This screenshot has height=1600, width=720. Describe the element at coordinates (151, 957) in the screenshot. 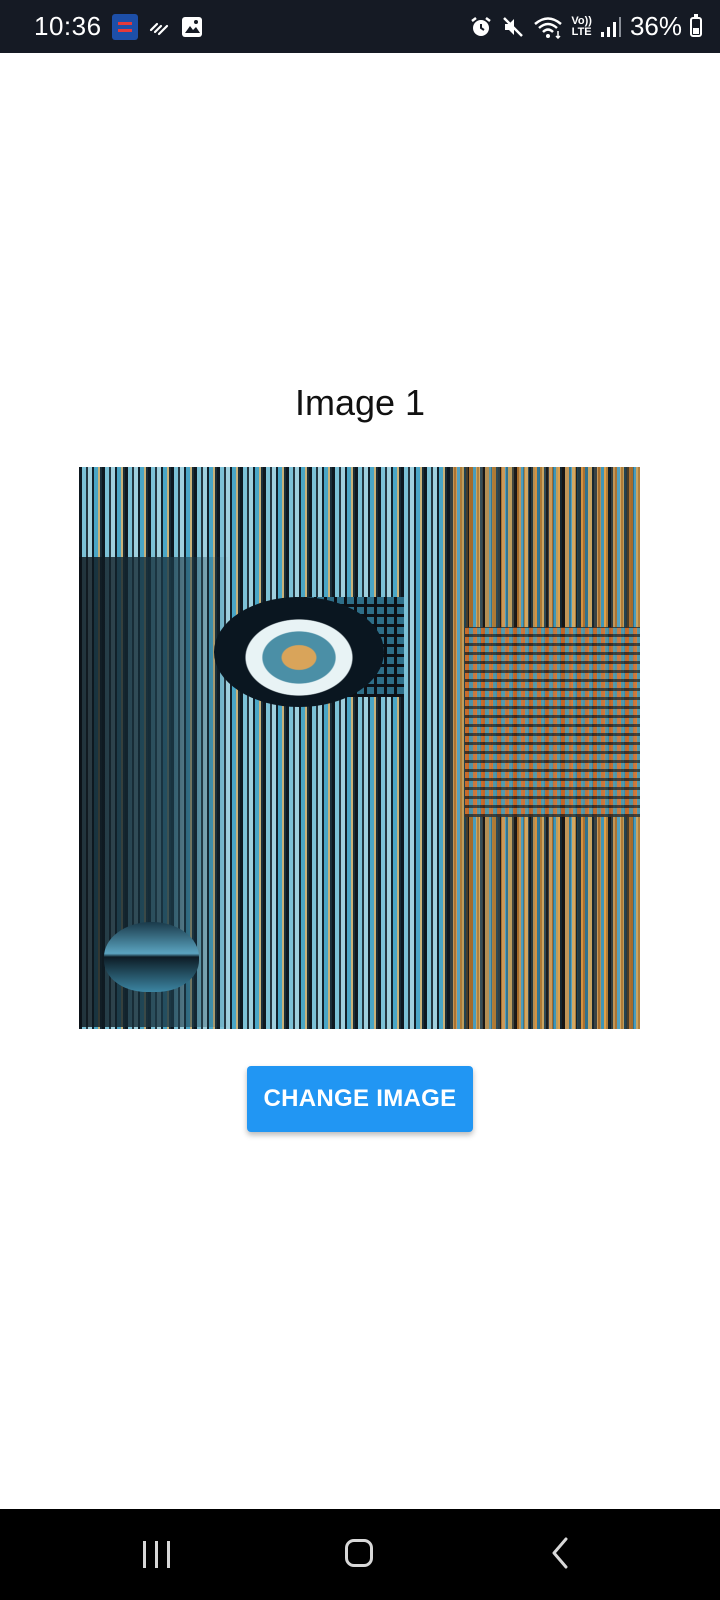

I see `art-lips` at that location.